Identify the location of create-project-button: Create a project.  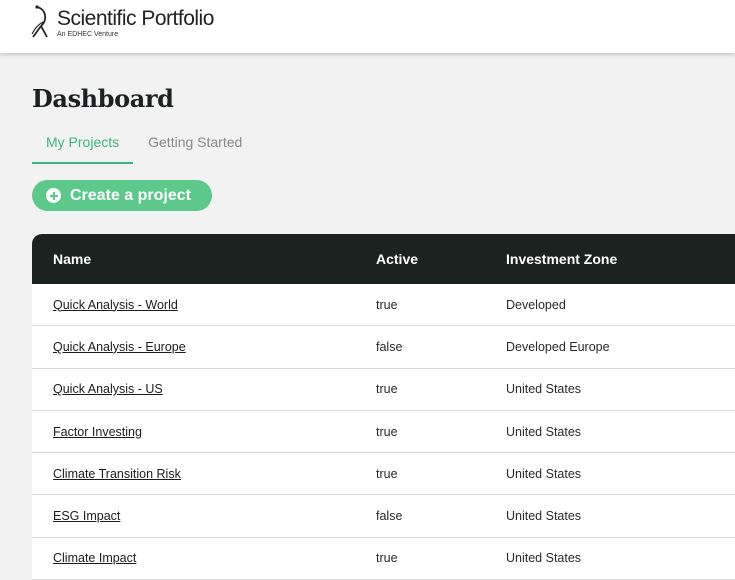
(122, 195).